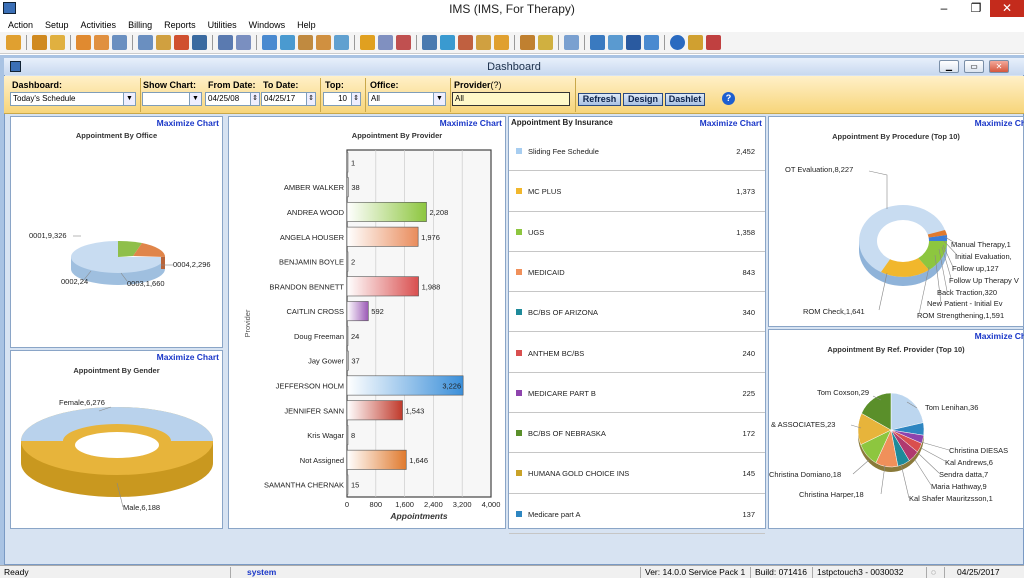  What do you see at coordinates (562, 393) in the screenshot?
I see `insurance-name: MEDICARE PART B` at bounding box center [562, 393].